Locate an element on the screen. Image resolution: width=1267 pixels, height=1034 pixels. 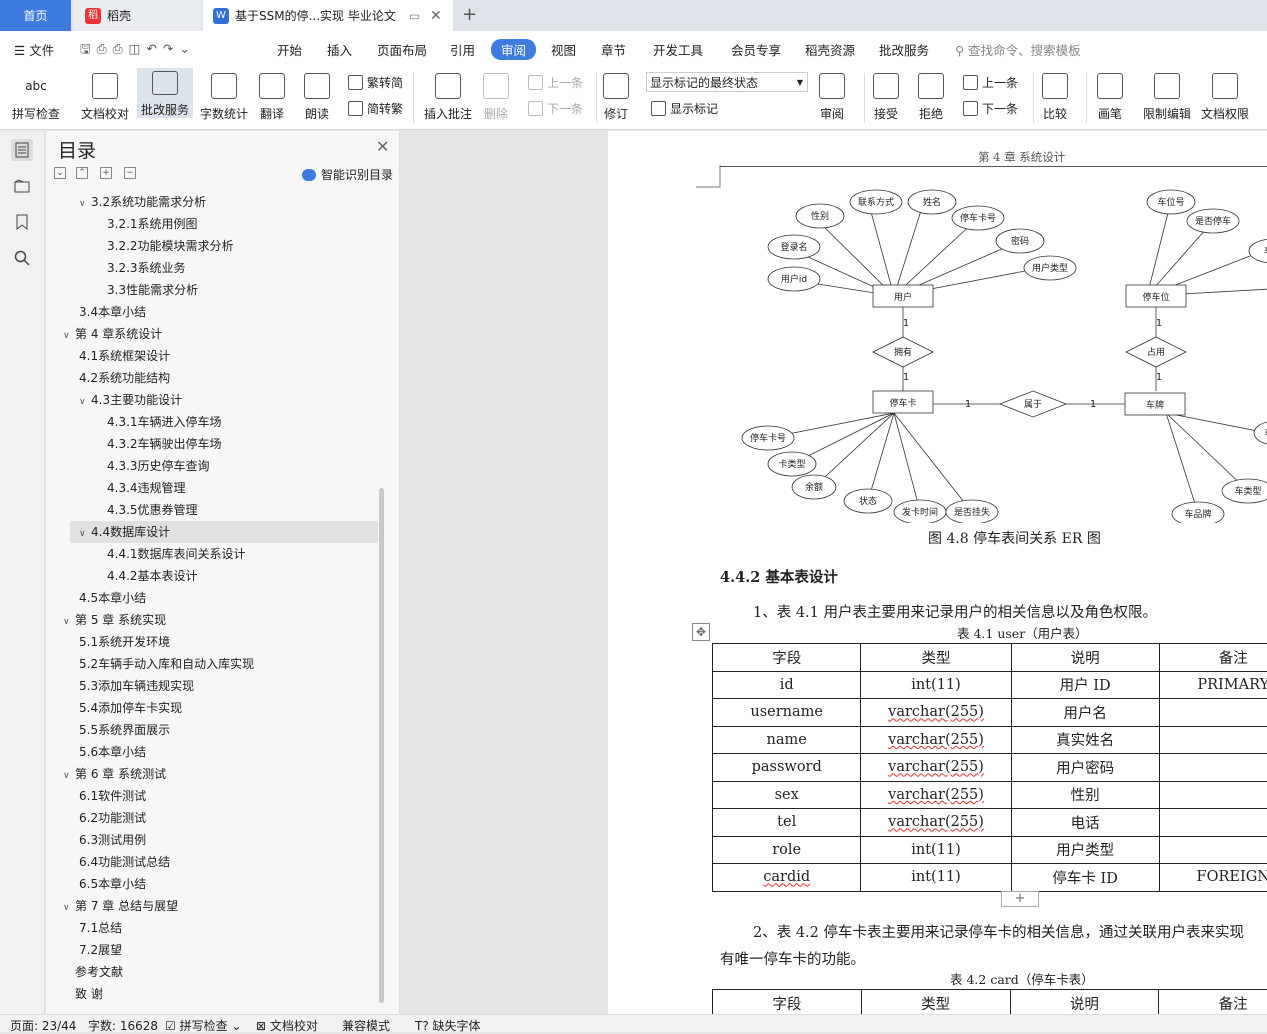
toc-item: 参考文献 is located at coordinates (93, 972).